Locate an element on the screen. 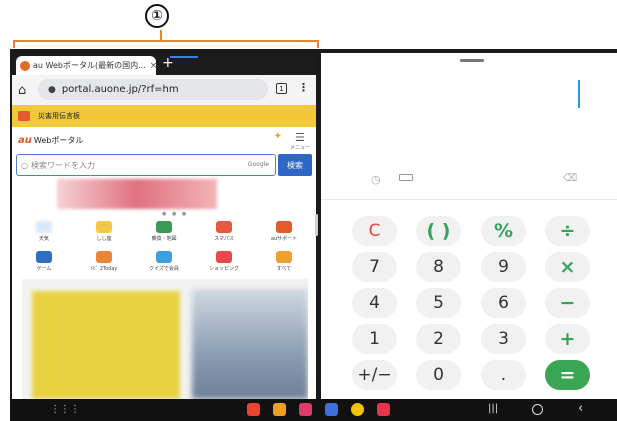 The height and width of the screenshot is (421, 617). search-button: 検索 is located at coordinates (295, 165).